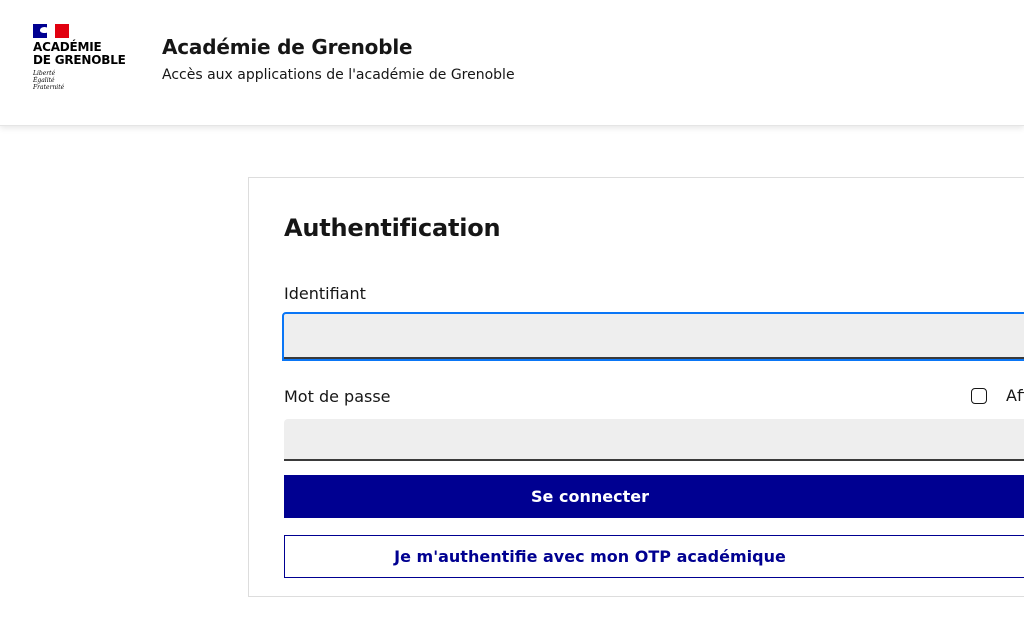 The image size is (1024, 640). Describe the element at coordinates (51, 31) in the screenshot. I see `marianne-flag-icon` at that location.